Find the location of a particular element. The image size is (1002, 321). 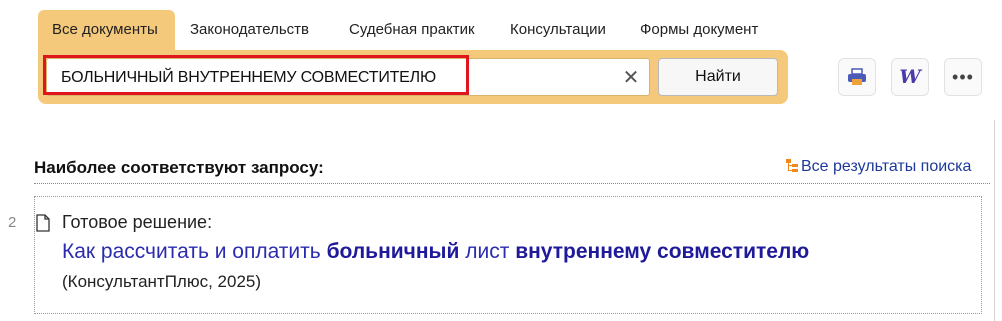

tab-all-documents: Все документы is located at coordinates (106, 30).